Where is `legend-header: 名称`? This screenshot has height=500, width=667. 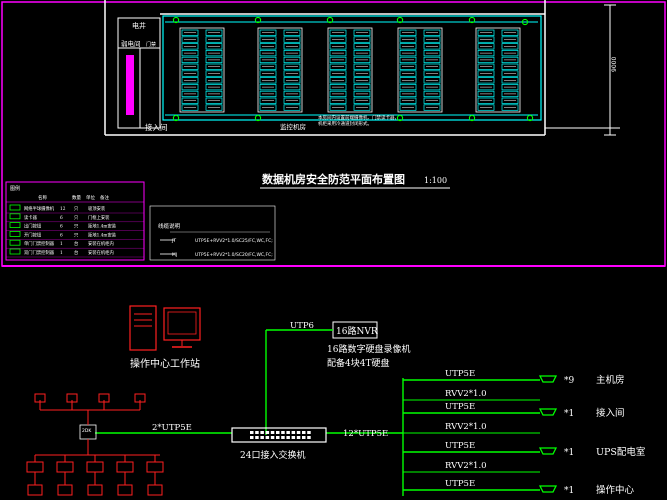 legend-header: 名称 is located at coordinates (42, 197).